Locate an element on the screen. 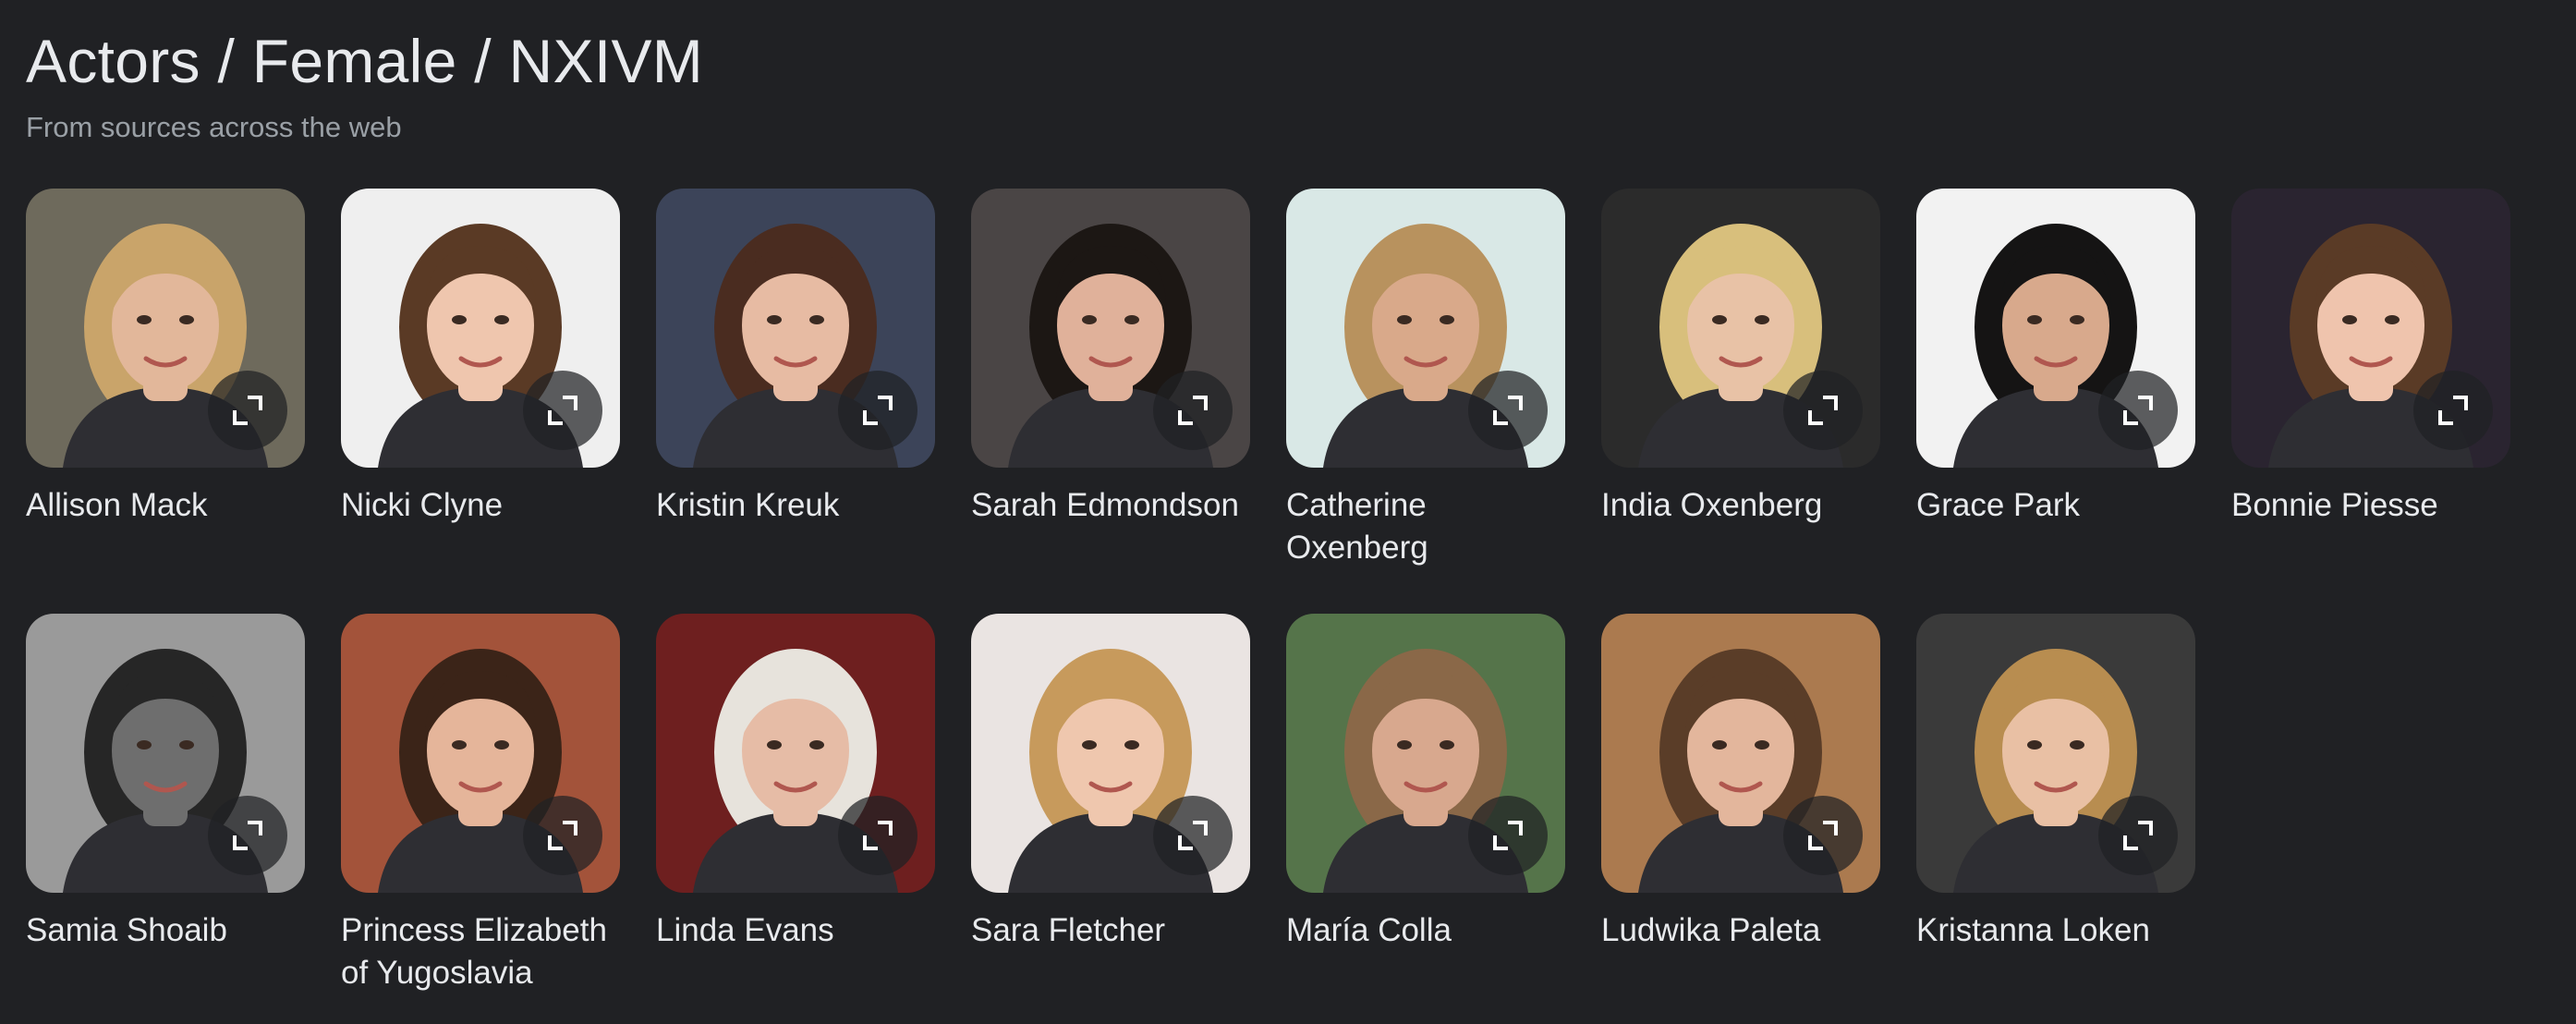 The height and width of the screenshot is (1024, 2576). person-name: Linda Evans is located at coordinates (795, 930).